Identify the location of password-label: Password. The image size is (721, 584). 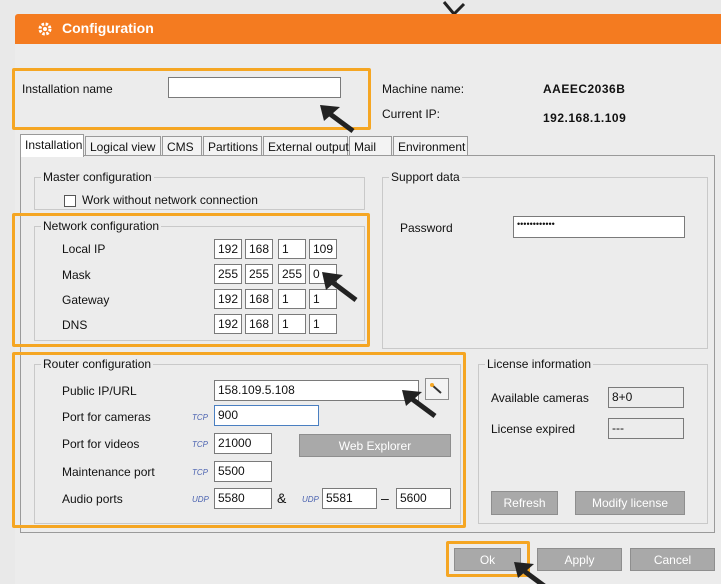
(426, 228).